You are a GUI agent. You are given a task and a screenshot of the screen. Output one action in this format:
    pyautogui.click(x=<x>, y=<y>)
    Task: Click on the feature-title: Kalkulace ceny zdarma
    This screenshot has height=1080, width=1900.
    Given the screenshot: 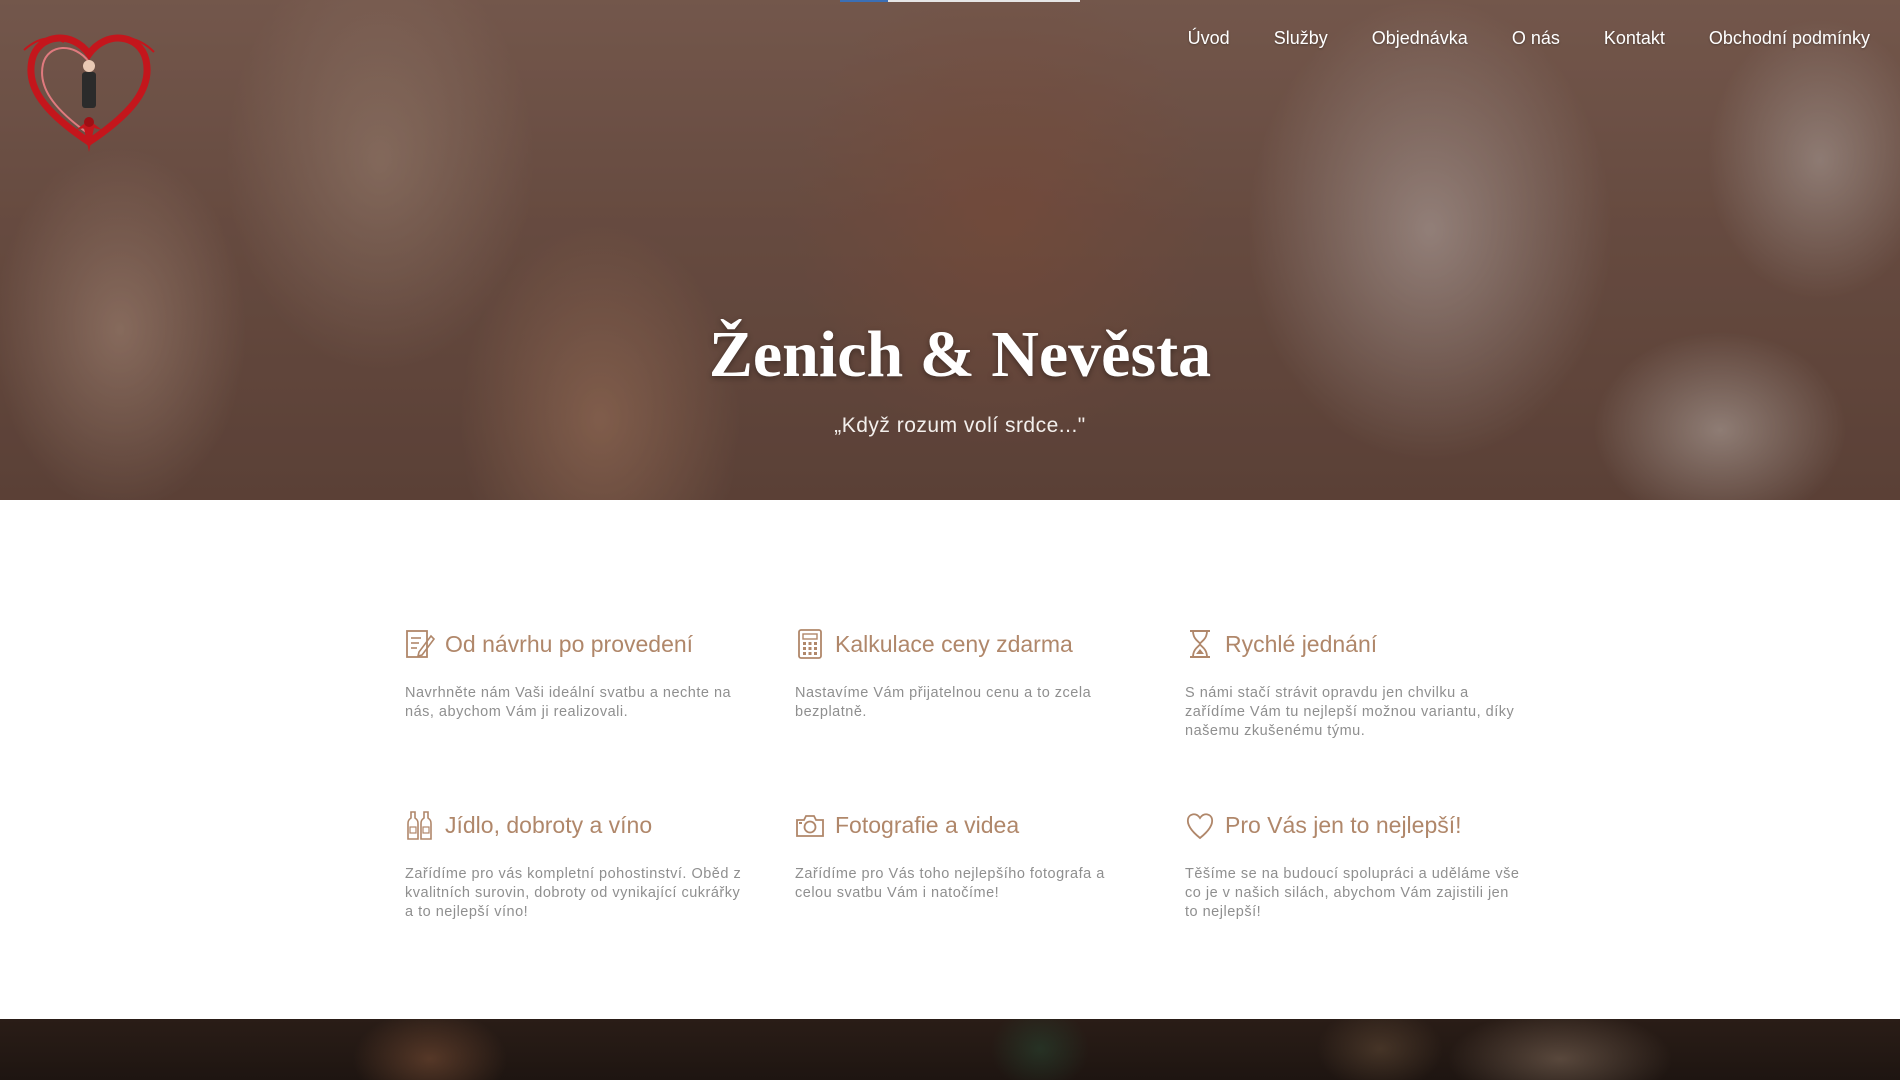 What is the action you would take?
    pyautogui.click(x=954, y=643)
    